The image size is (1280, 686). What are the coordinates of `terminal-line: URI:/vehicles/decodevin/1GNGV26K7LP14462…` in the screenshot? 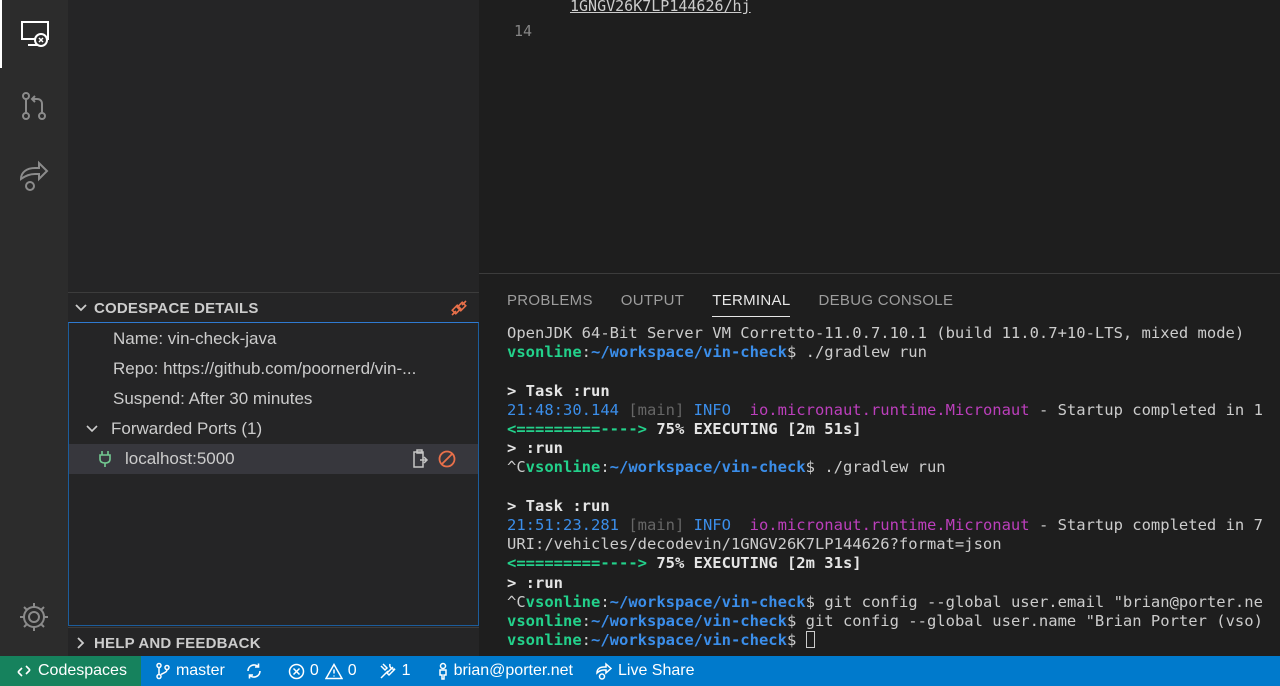 It's located at (754, 544).